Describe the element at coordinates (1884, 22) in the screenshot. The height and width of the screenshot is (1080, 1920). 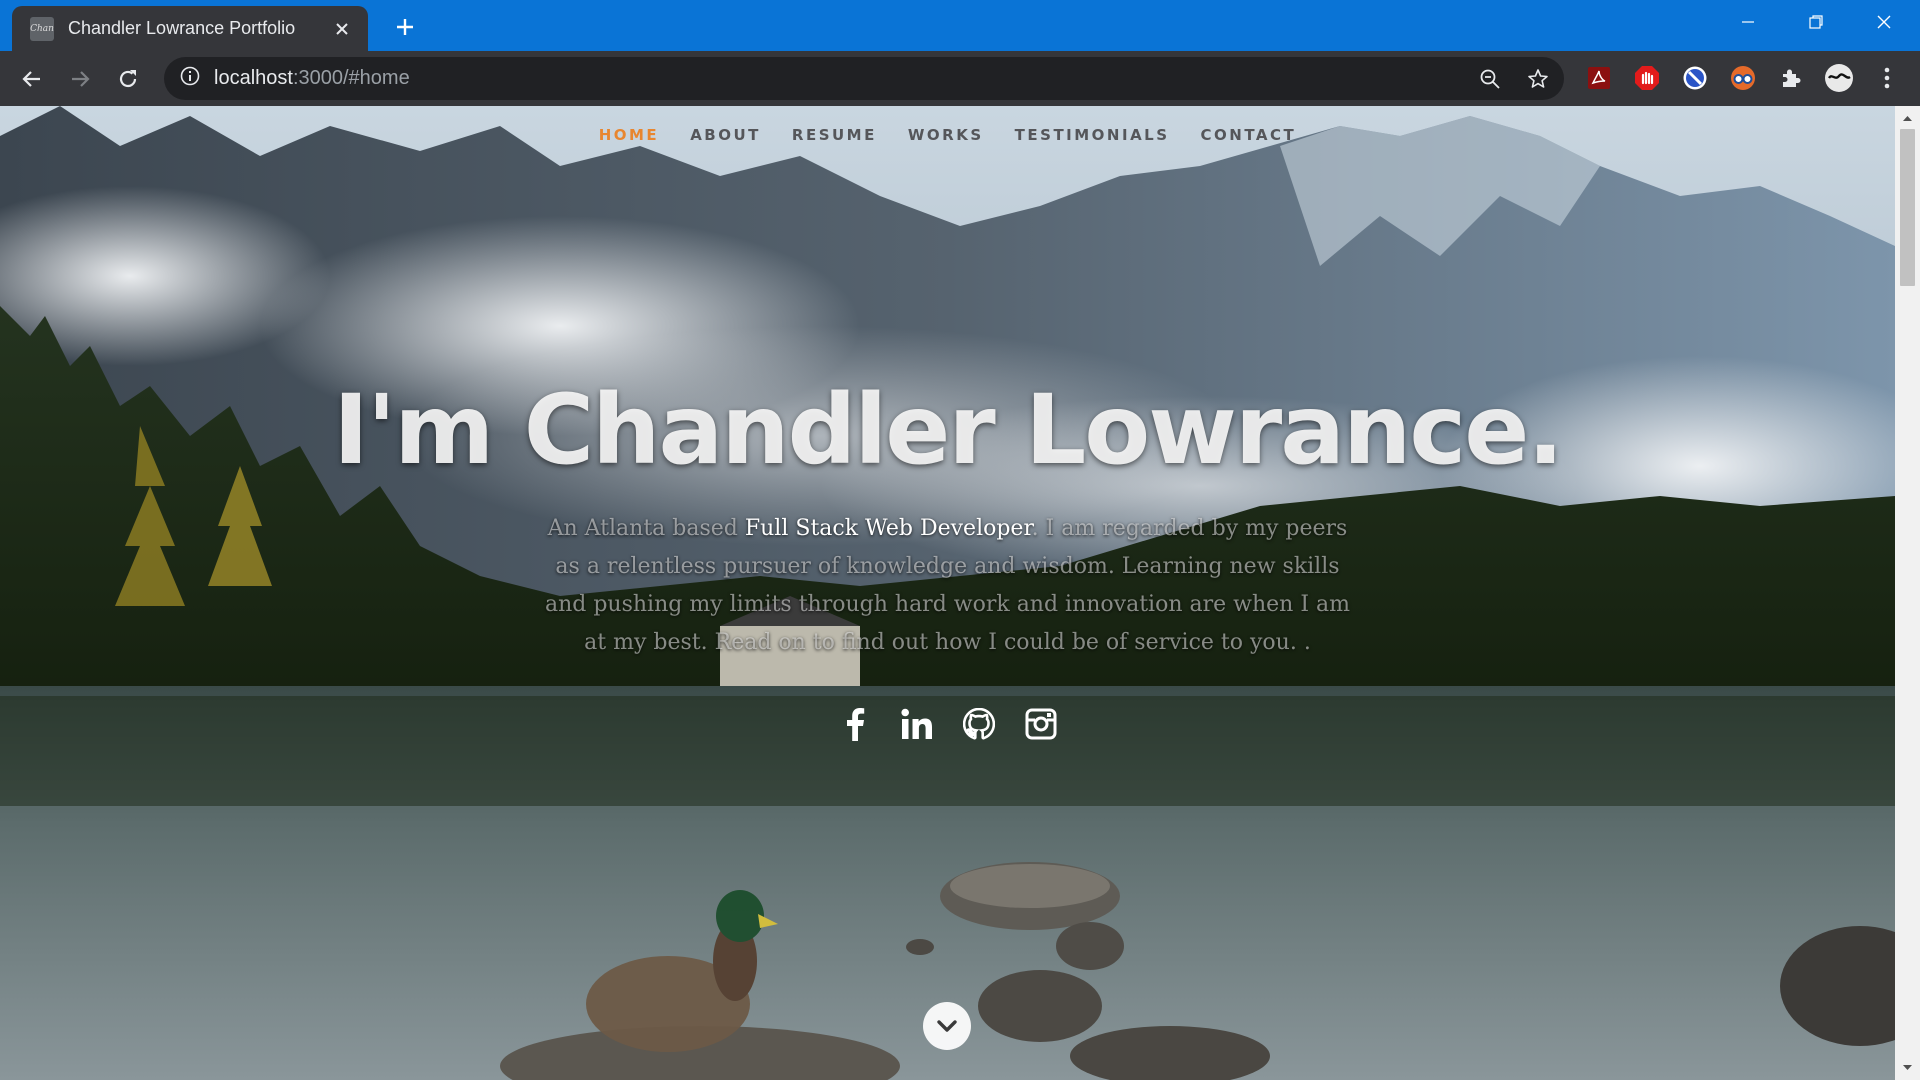
I see `close-window-button` at that location.